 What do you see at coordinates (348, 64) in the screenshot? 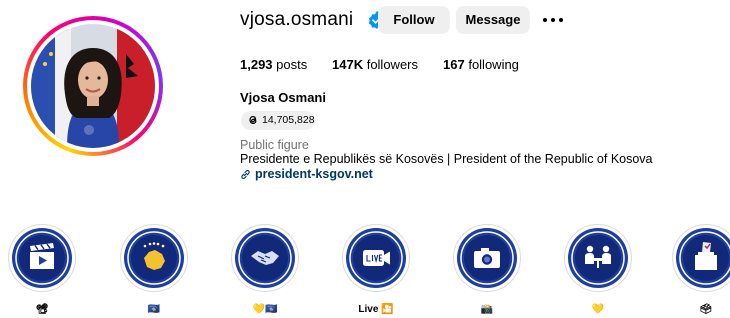
I see `followers-value: 147K` at bounding box center [348, 64].